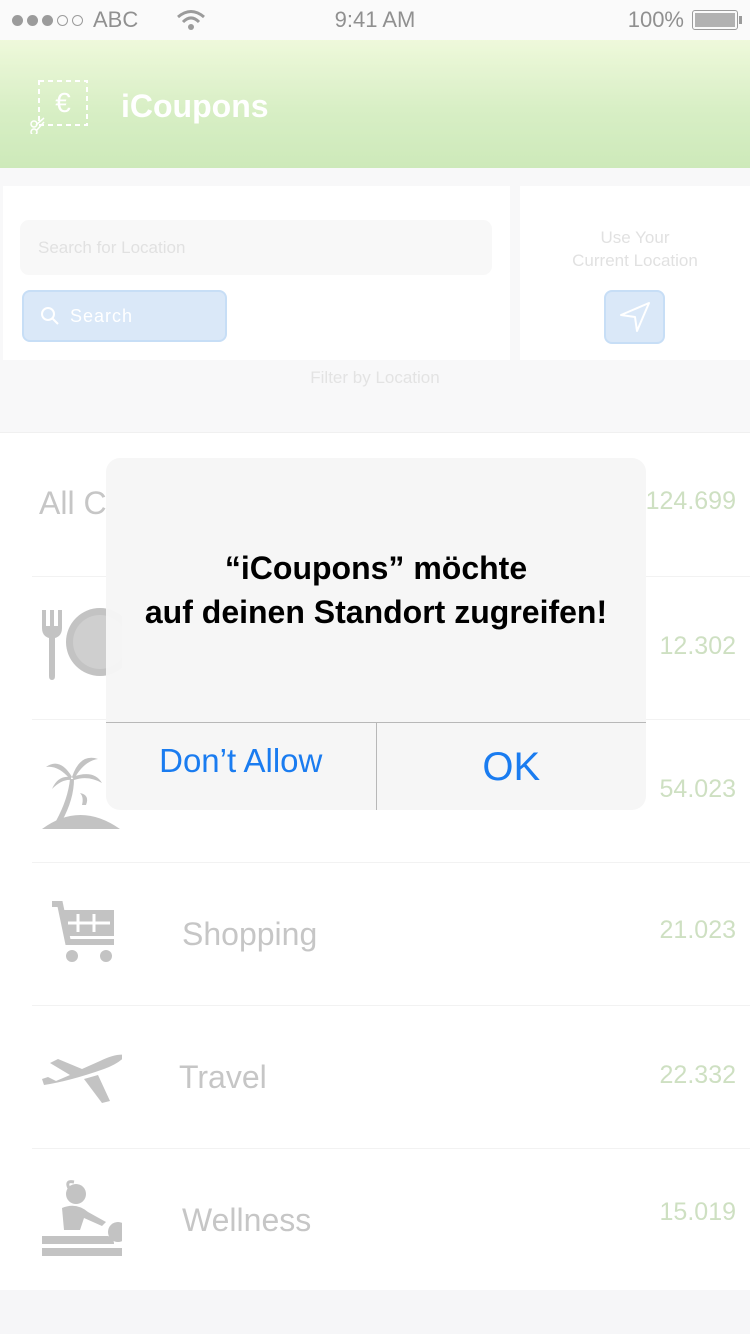 The height and width of the screenshot is (1334, 750). I want to click on alert-title-line1: “iCoupons” möchte, so click(376, 568).